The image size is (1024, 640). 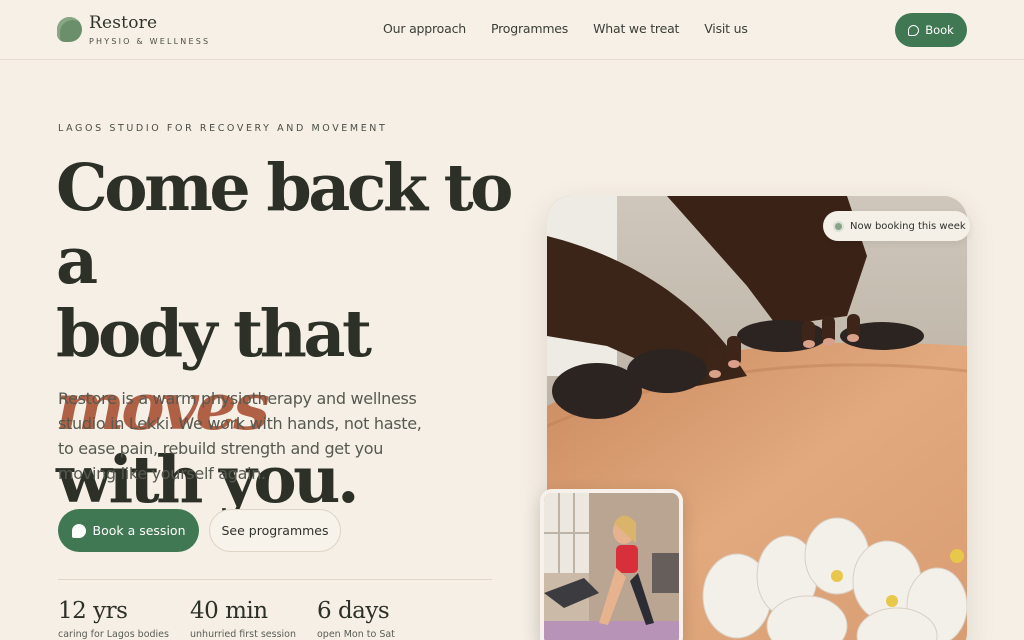 I want to click on logo-icon, so click(x=69, y=29).